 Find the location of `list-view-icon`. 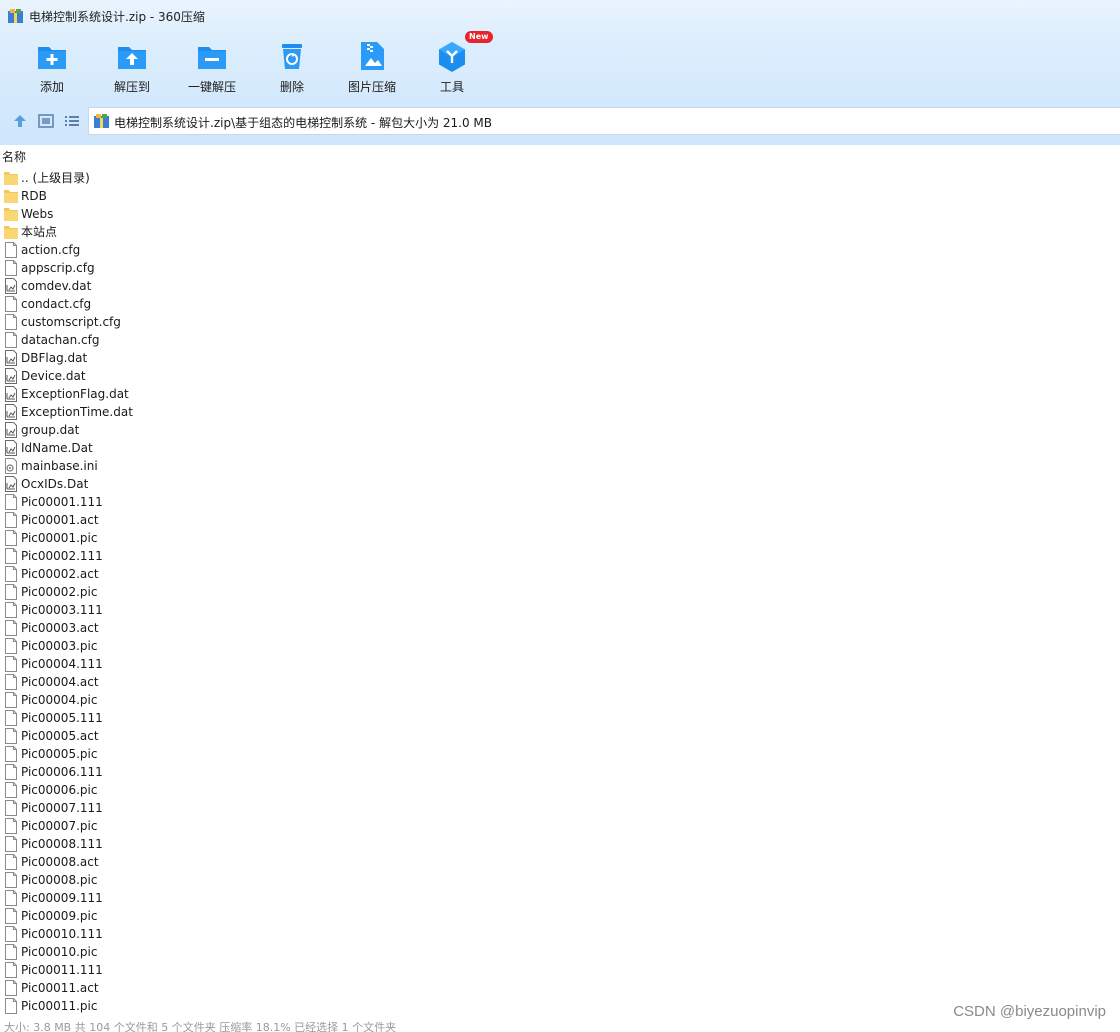

list-view-icon is located at coordinates (72, 121).